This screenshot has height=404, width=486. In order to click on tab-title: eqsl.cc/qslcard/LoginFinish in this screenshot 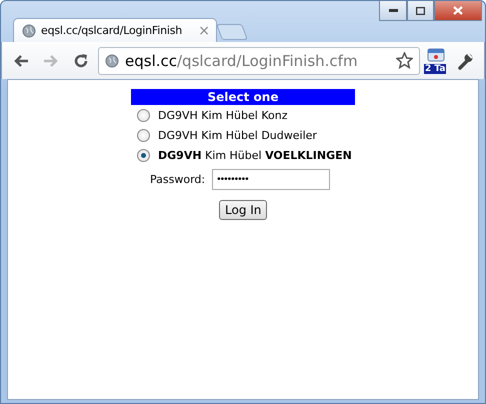, I will do `click(112, 30)`.